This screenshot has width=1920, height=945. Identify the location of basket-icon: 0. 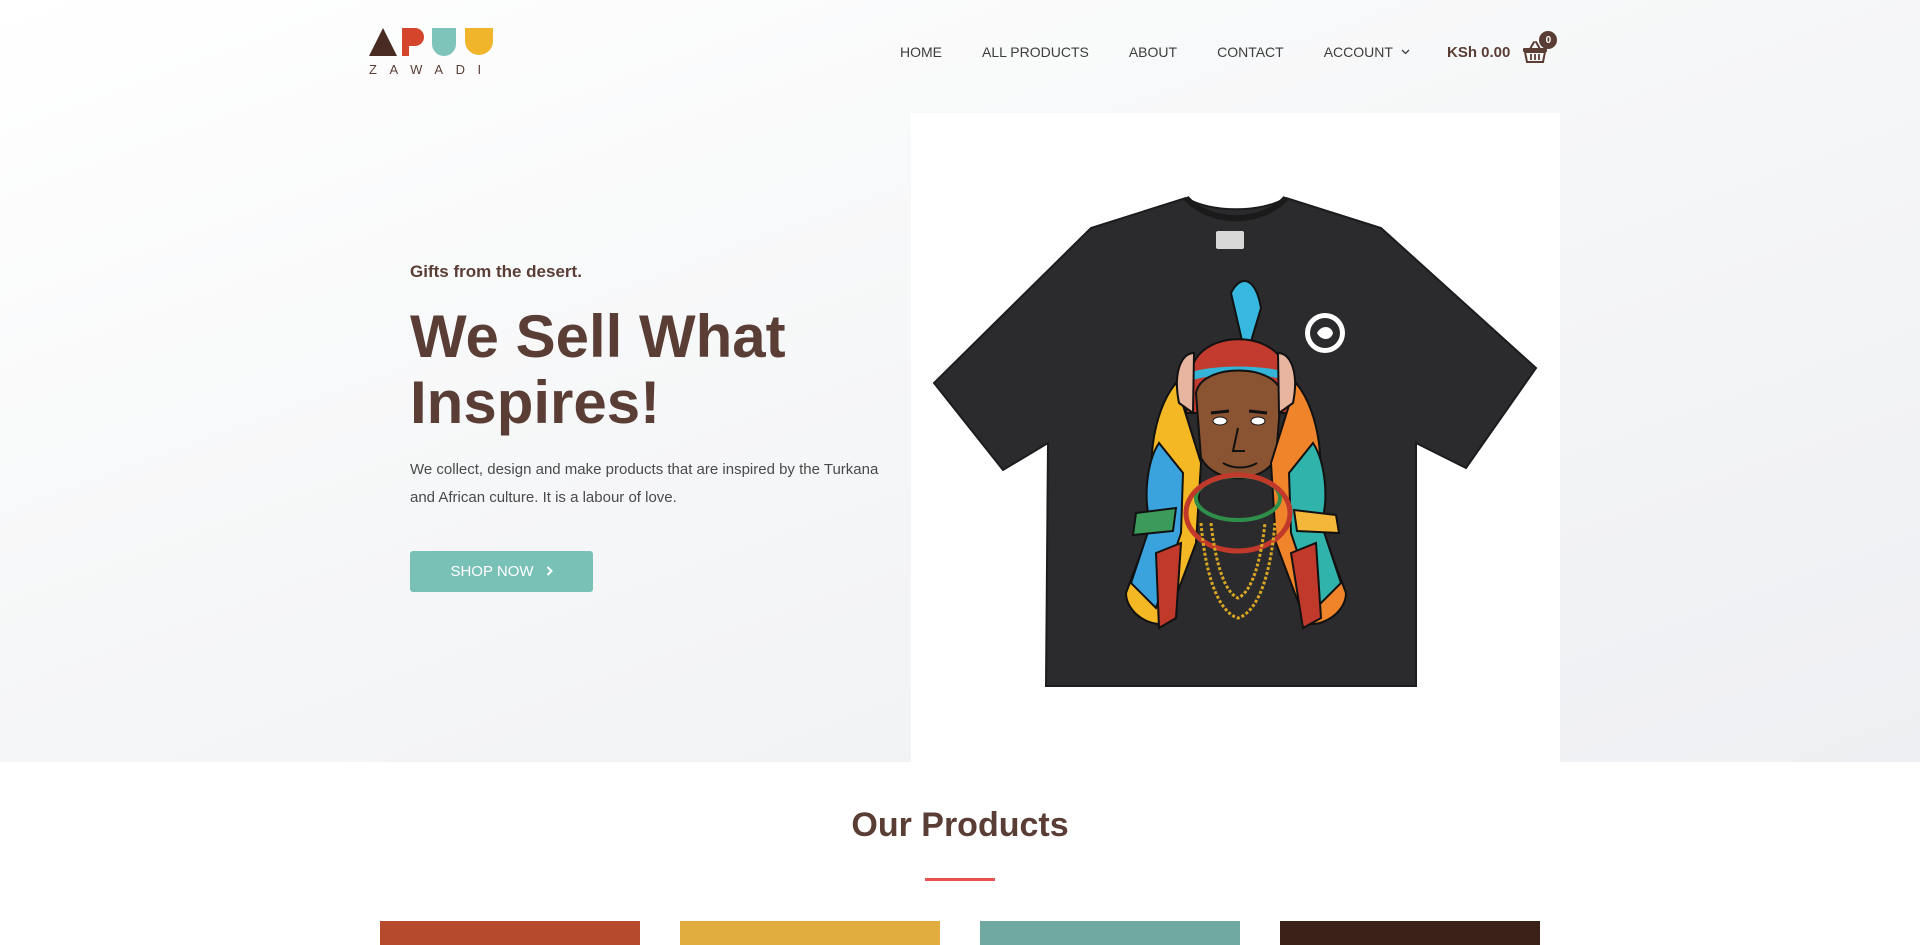
(1540, 47).